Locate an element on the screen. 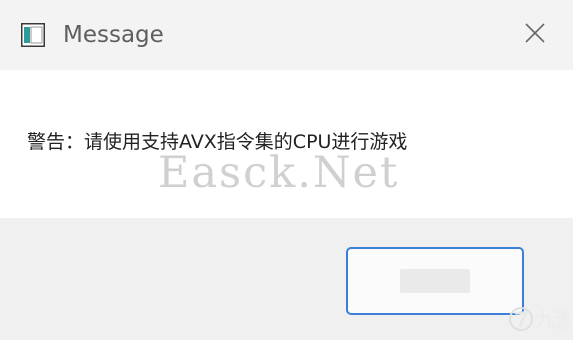 The image size is (573, 340). close-button is located at coordinates (535, 35).